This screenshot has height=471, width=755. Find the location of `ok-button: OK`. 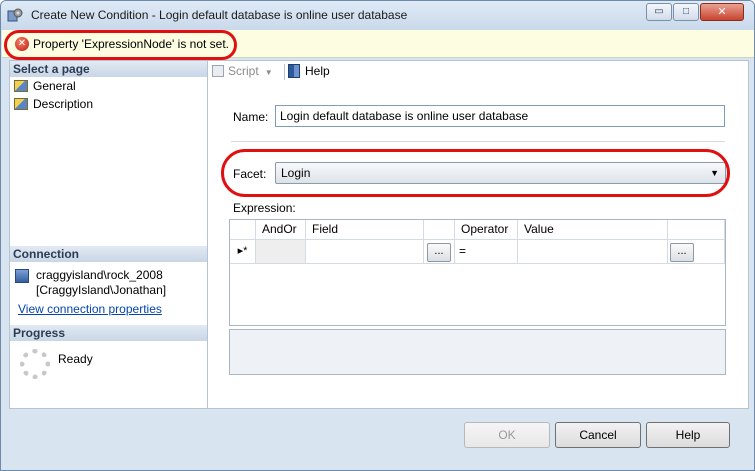

ok-button: OK is located at coordinates (507, 435).